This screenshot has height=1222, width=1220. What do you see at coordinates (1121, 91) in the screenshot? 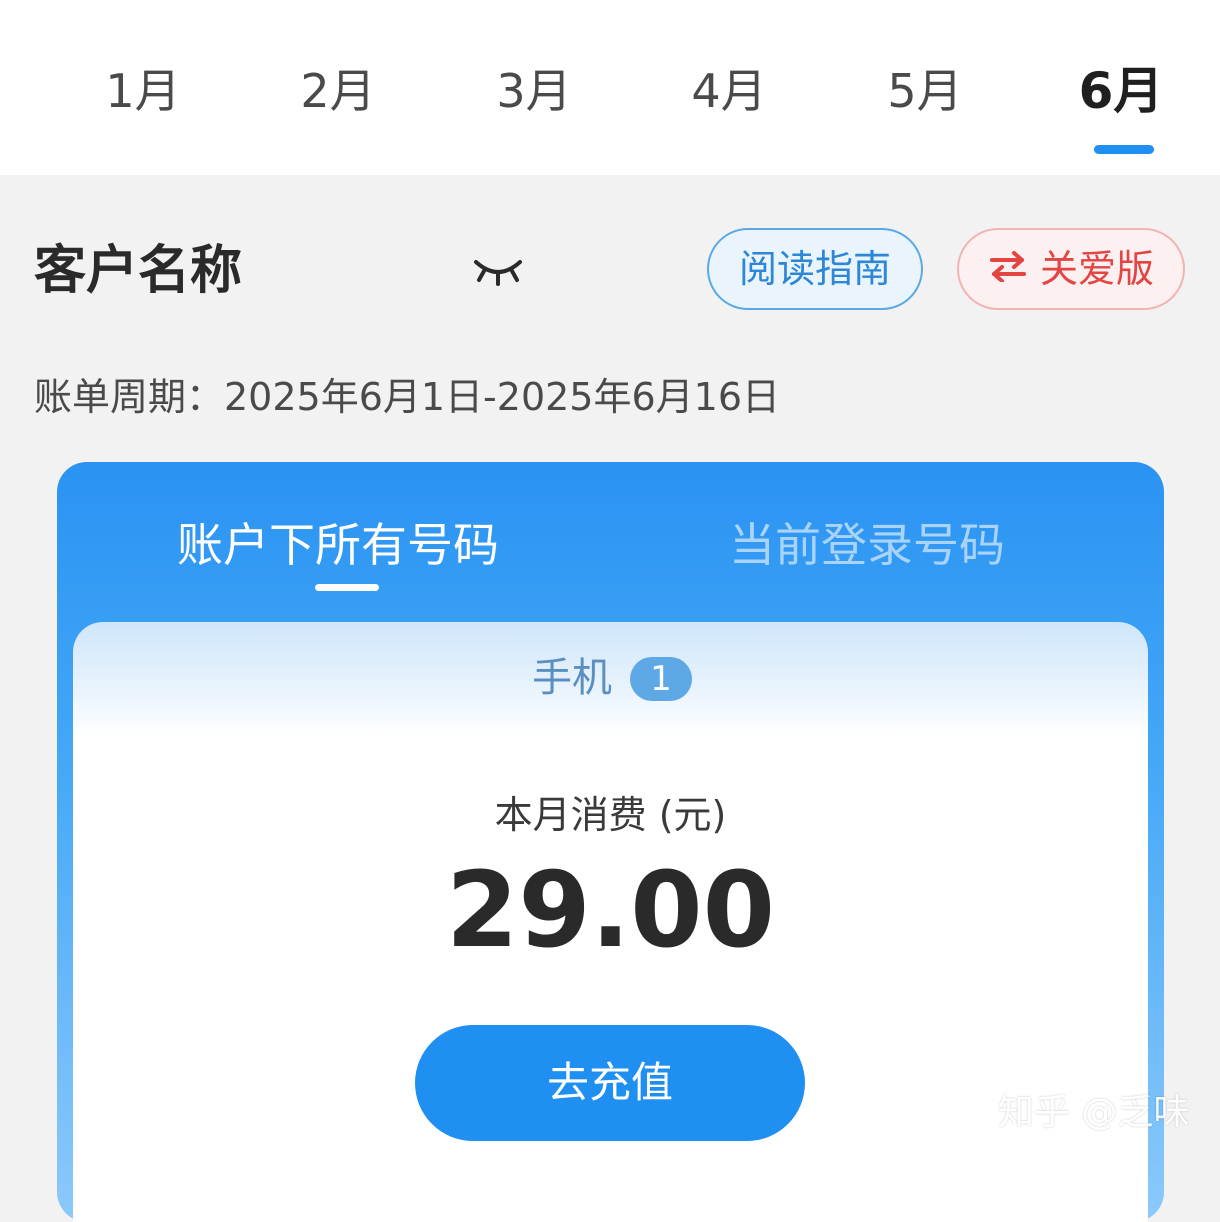
I see `tab-month-6: 6月` at bounding box center [1121, 91].